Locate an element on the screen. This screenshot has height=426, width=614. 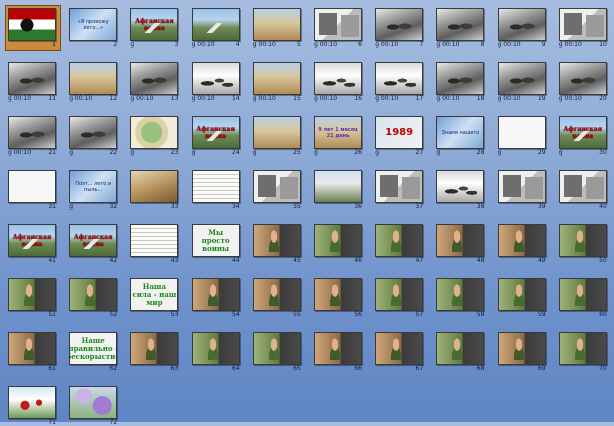
slide-thumbnail: 60 is located at coordinates (582, 298).